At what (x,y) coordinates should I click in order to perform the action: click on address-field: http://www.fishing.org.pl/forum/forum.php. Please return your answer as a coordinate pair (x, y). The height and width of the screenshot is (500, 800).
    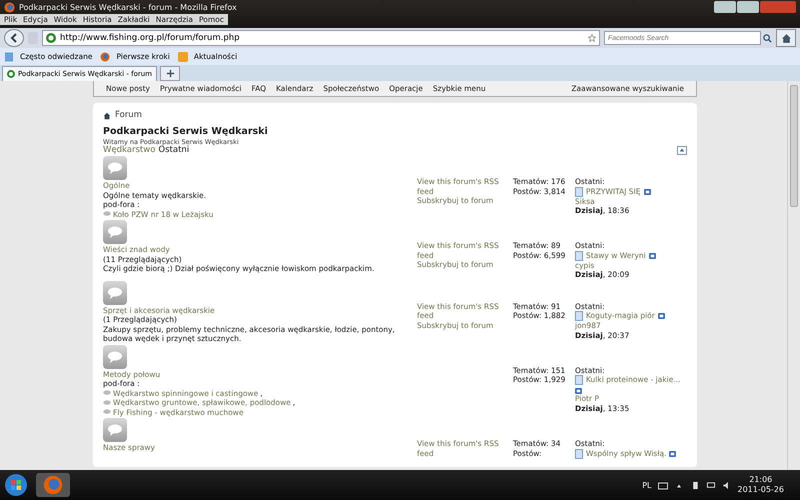
    Looking at the image, I should click on (321, 38).